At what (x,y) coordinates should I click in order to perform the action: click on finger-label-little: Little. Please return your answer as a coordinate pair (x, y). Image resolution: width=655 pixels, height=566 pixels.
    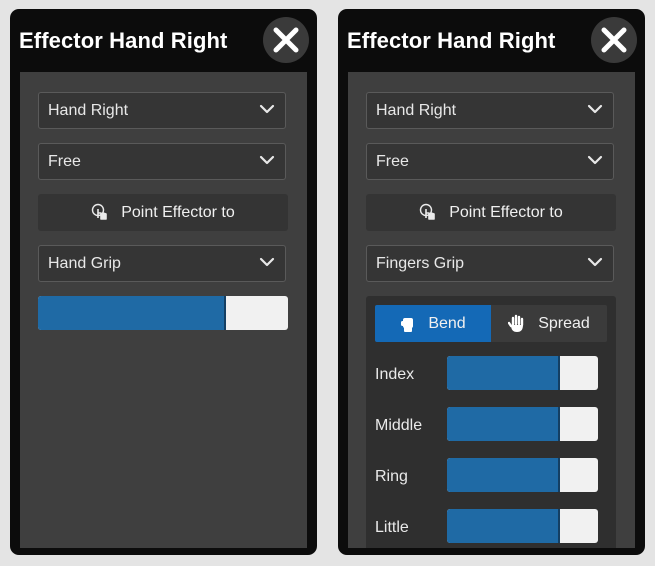
    Looking at the image, I should click on (392, 527).